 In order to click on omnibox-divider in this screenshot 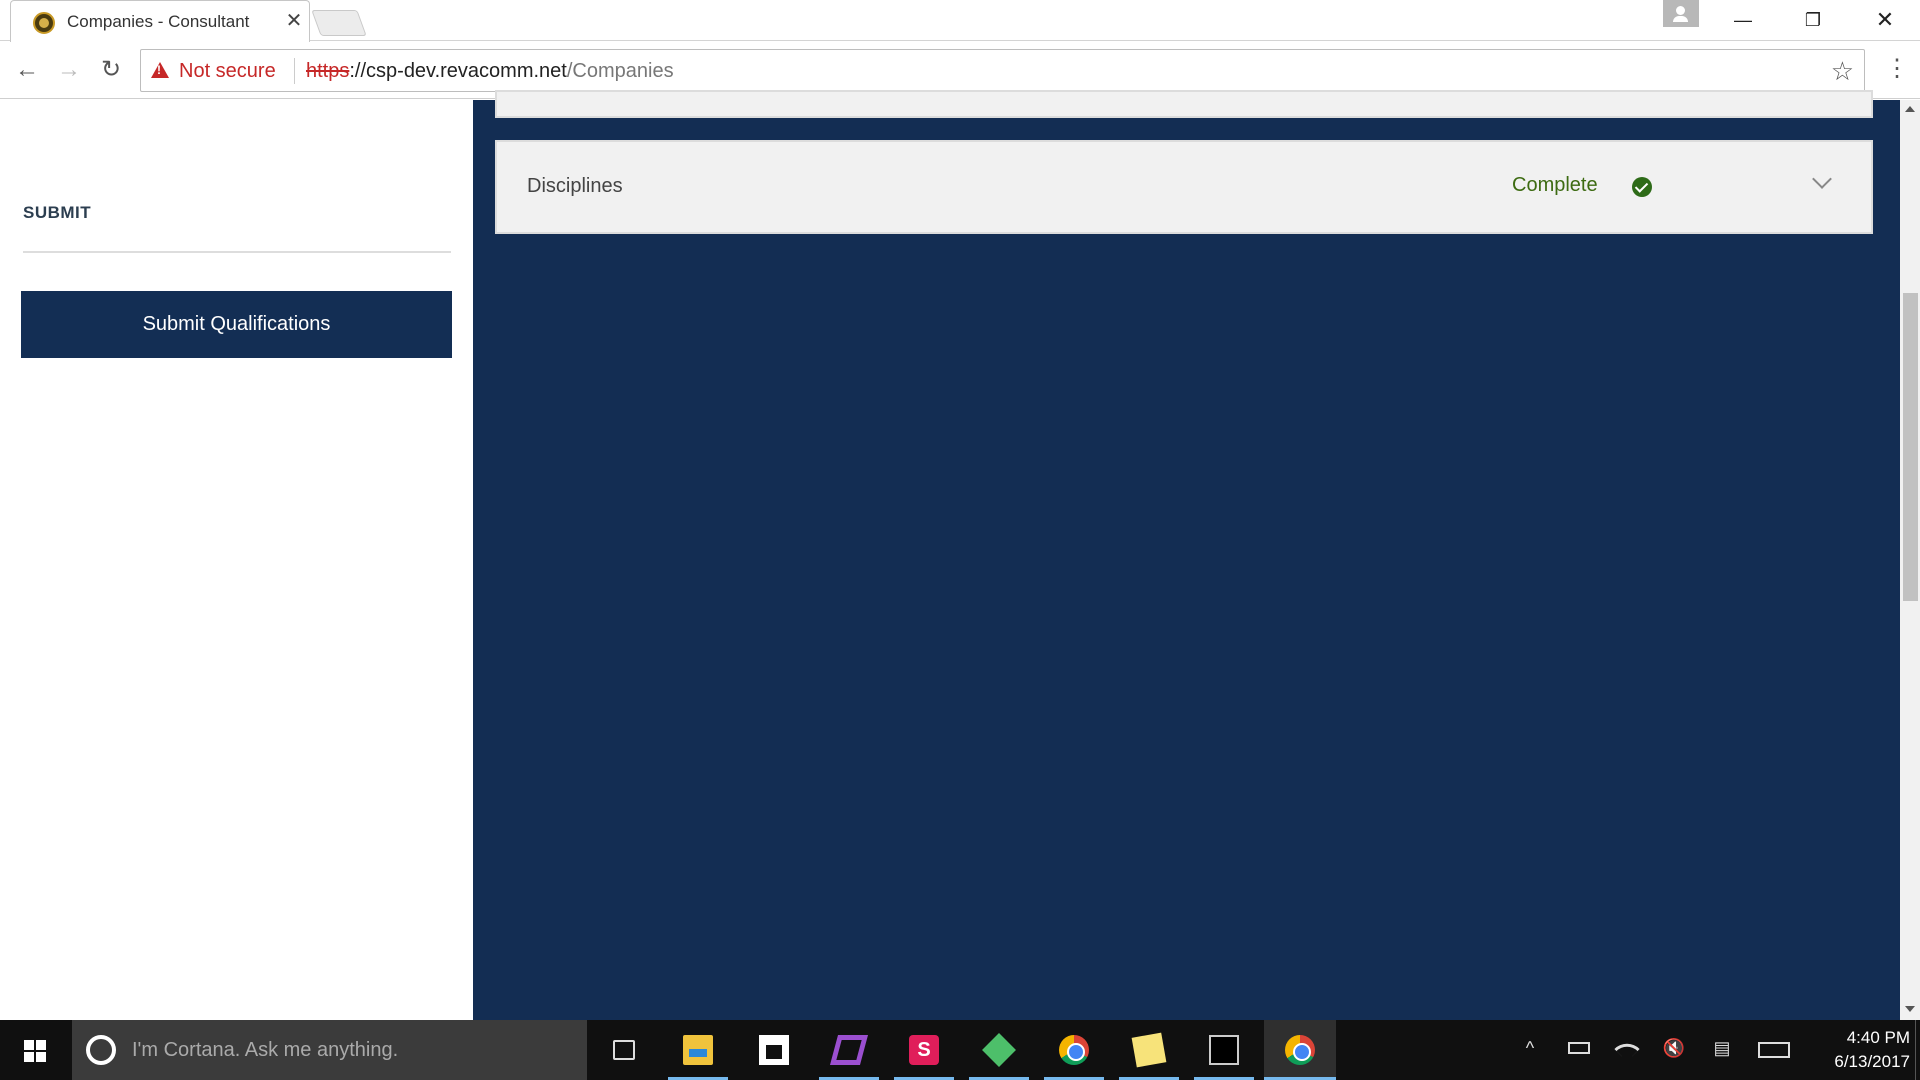, I will do `click(294, 71)`.